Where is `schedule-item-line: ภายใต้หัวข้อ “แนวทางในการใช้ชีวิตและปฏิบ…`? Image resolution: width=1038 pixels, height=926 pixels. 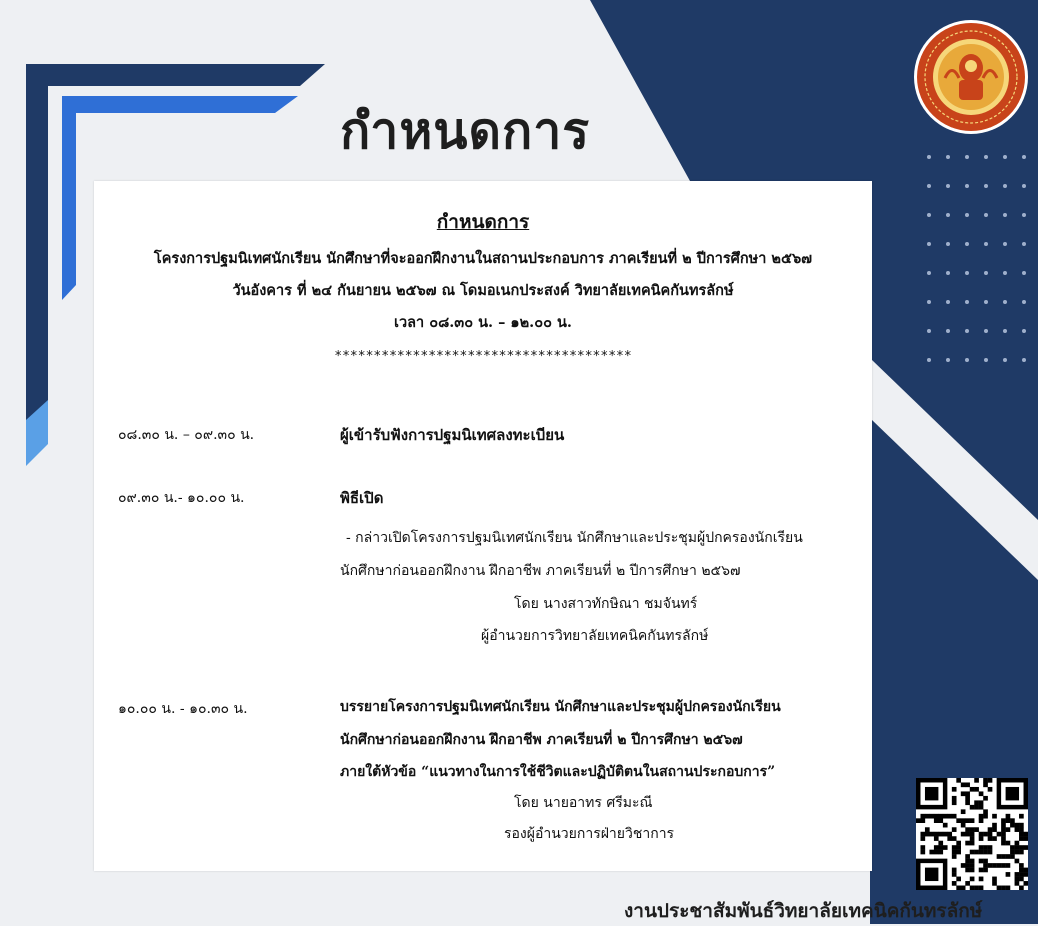 schedule-item-line: ภายใต้หัวข้อ “แนวทางในการใช้ชีวิตและปฏิบ… is located at coordinates (558, 772).